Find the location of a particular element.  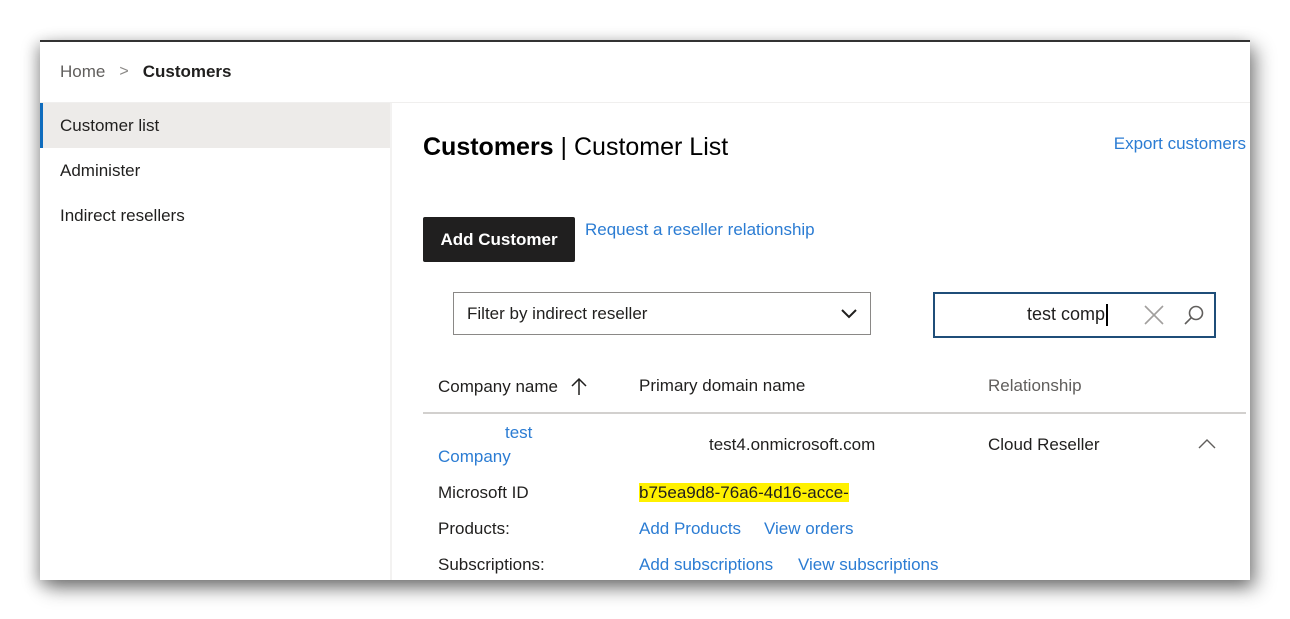

page-title: Customers | Customer List is located at coordinates (575, 147).